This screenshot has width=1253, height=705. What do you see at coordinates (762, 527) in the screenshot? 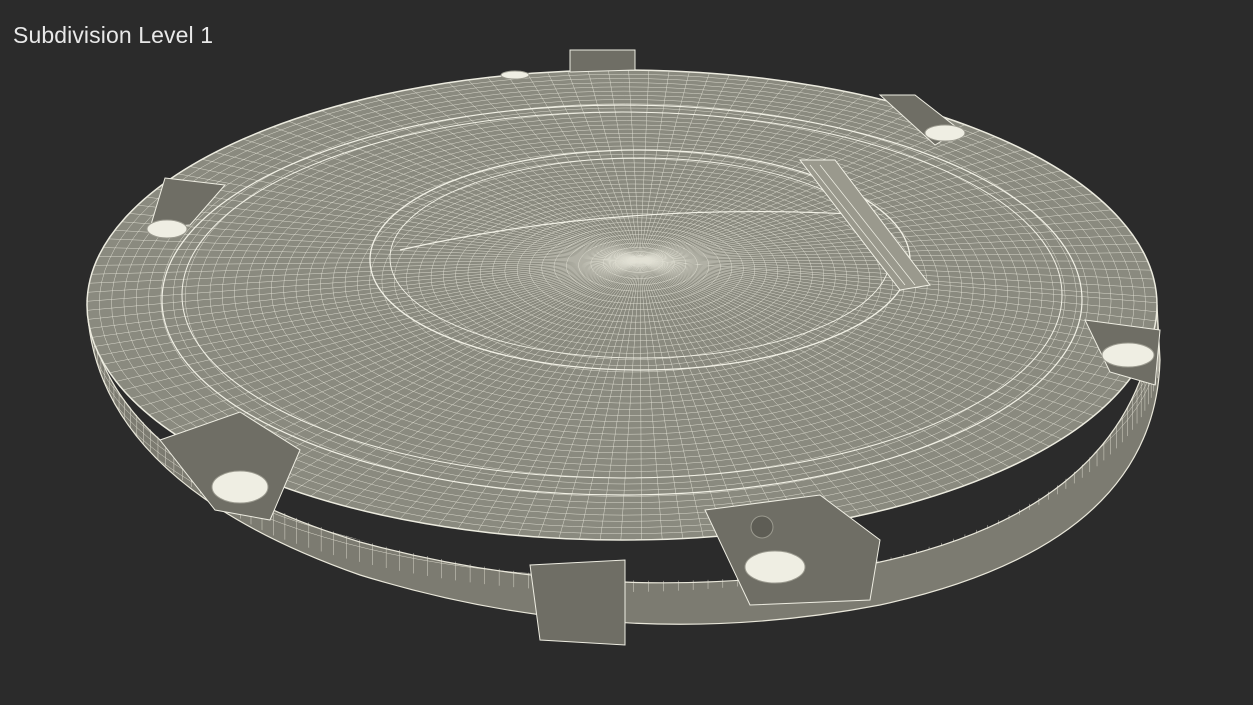
I see `bolt-hole-icon` at bounding box center [762, 527].